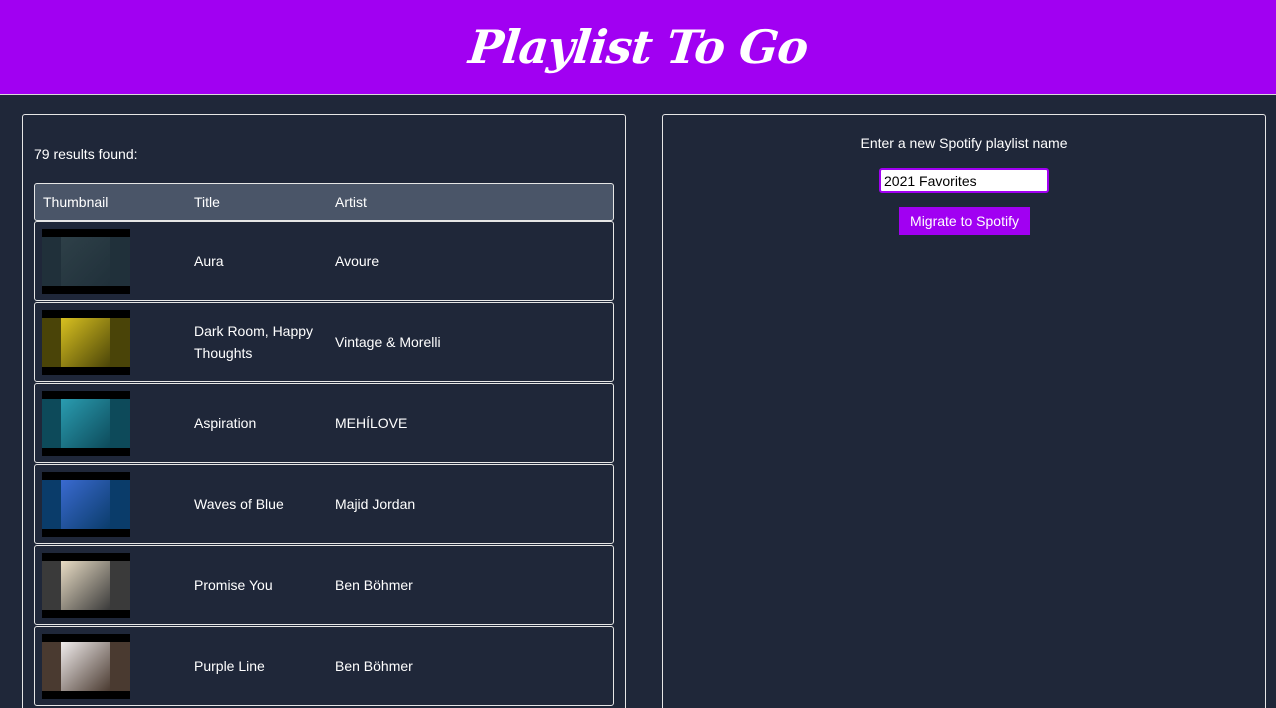 This screenshot has width=1276, height=708. What do you see at coordinates (388, 342) in the screenshot?
I see `track-artist: Vintage & Morelli` at bounding box center [388, 342].